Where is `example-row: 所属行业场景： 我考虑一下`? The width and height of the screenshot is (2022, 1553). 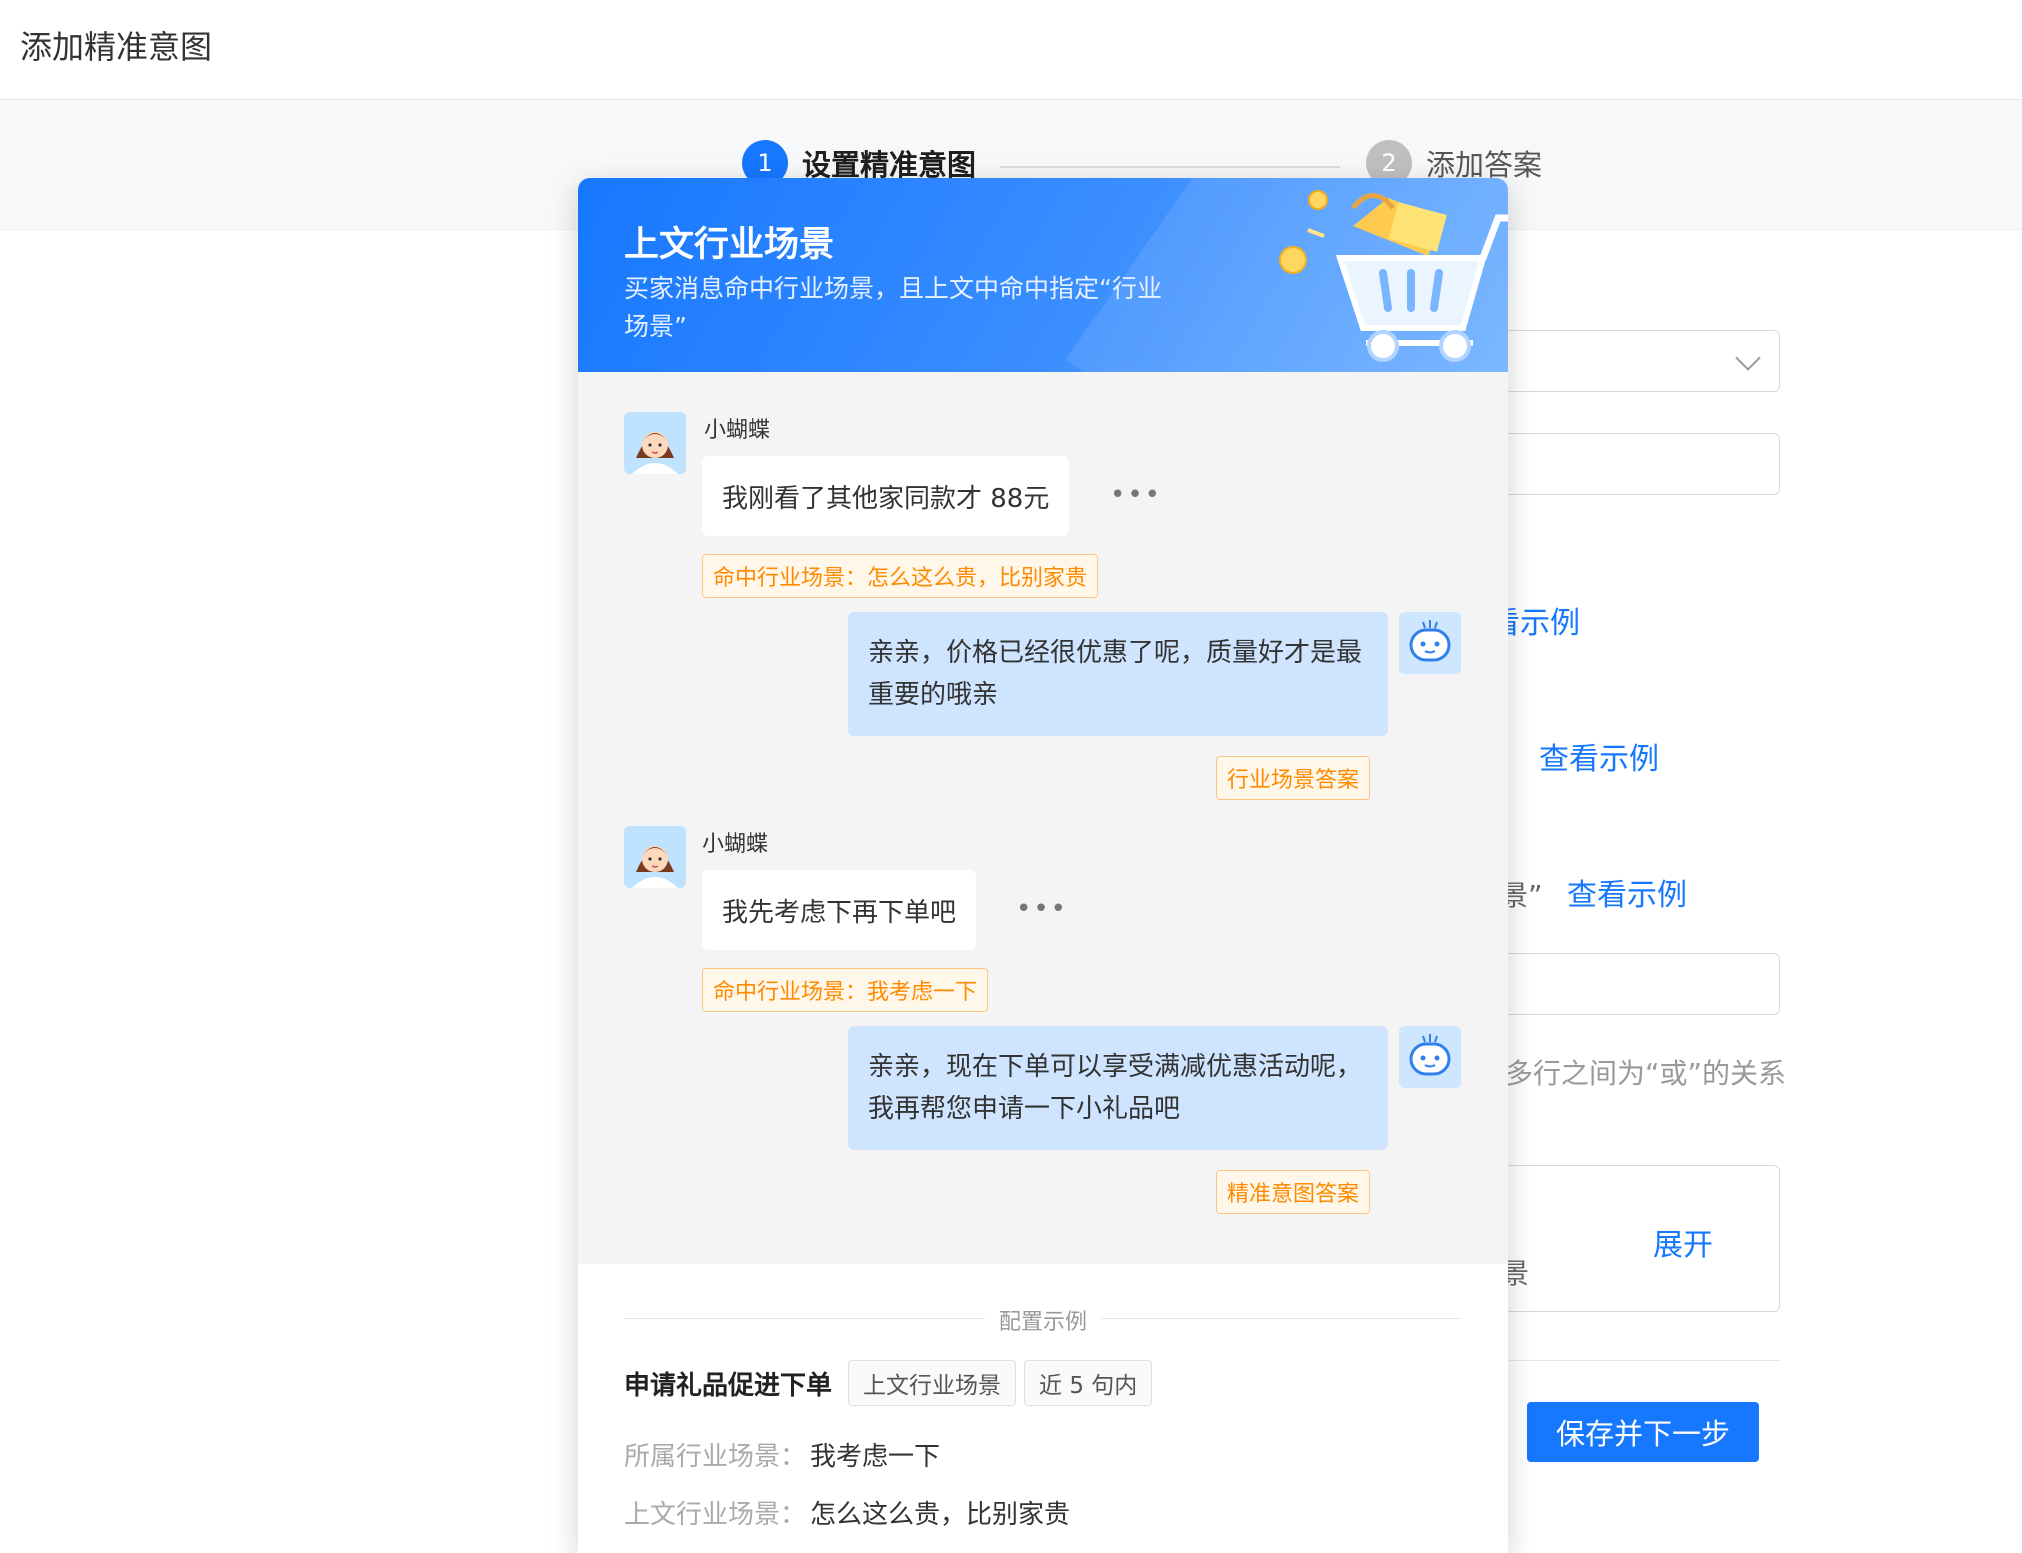 example-row: 所属行业场景： 我考虑一下 is located at coordinates (782, 1454).